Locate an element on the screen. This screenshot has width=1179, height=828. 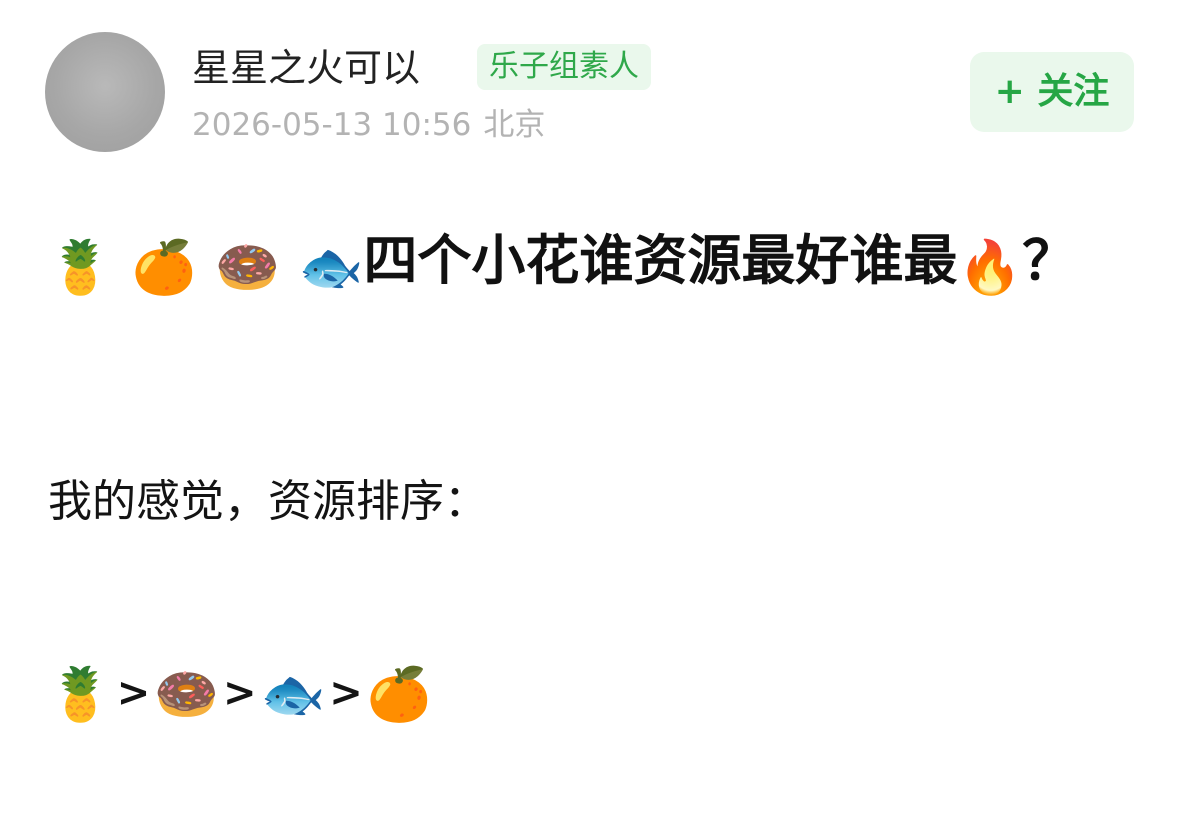
author-name: 星星之火可以 is located at coordinates (306, 68).